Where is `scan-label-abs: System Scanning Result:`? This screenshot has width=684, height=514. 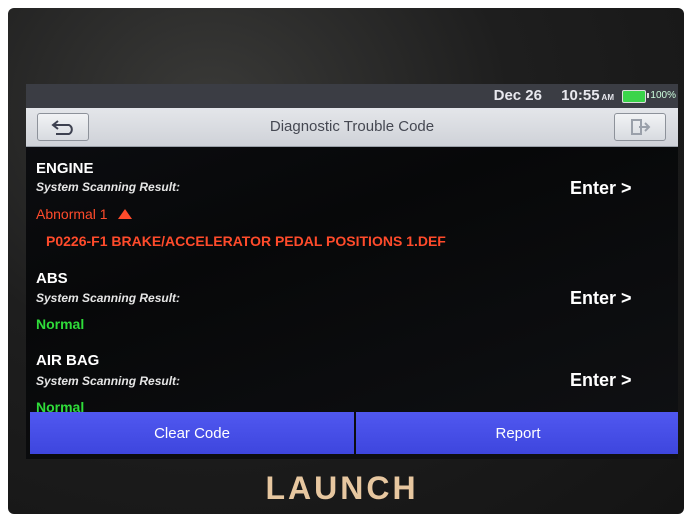 scan-label-abs: System Scanning Result: is located at coordinates (108, 298).